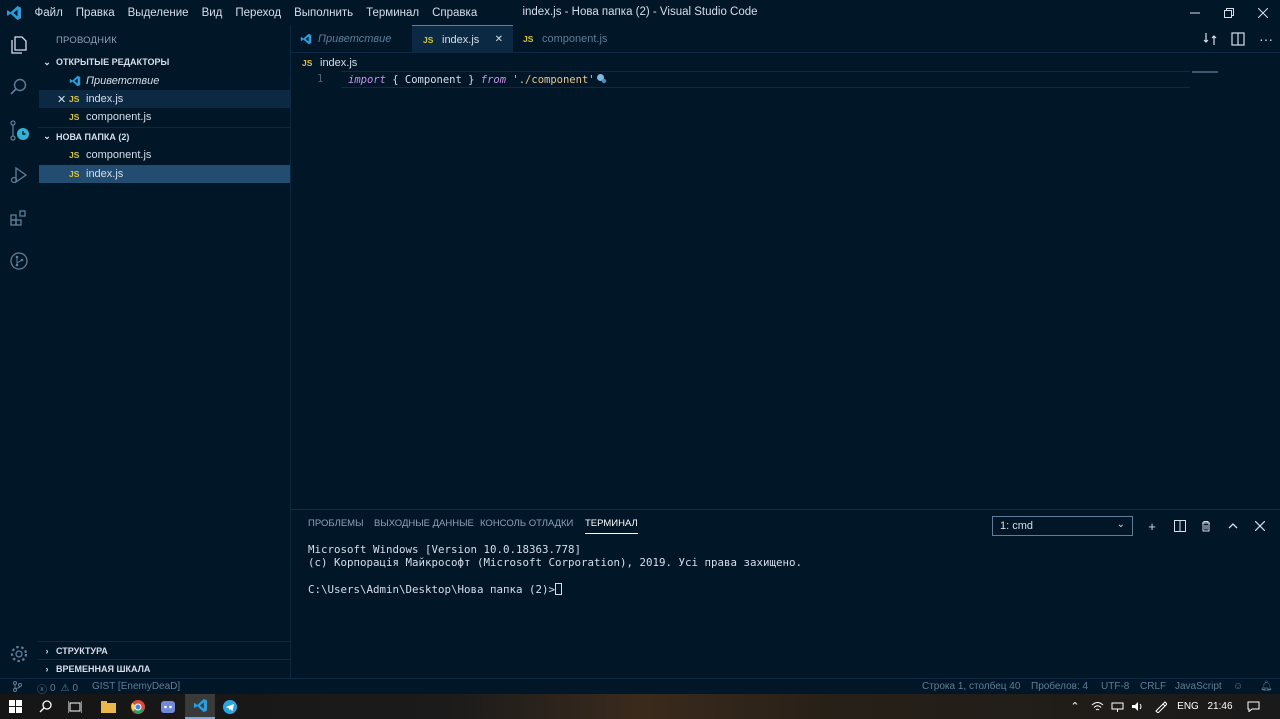 The width and height of the screenshot is (1280, 719). What do you see at coordinates (76, 81) in the screenshot?
I see `vscode-icon` at bounding box center [76, 81].